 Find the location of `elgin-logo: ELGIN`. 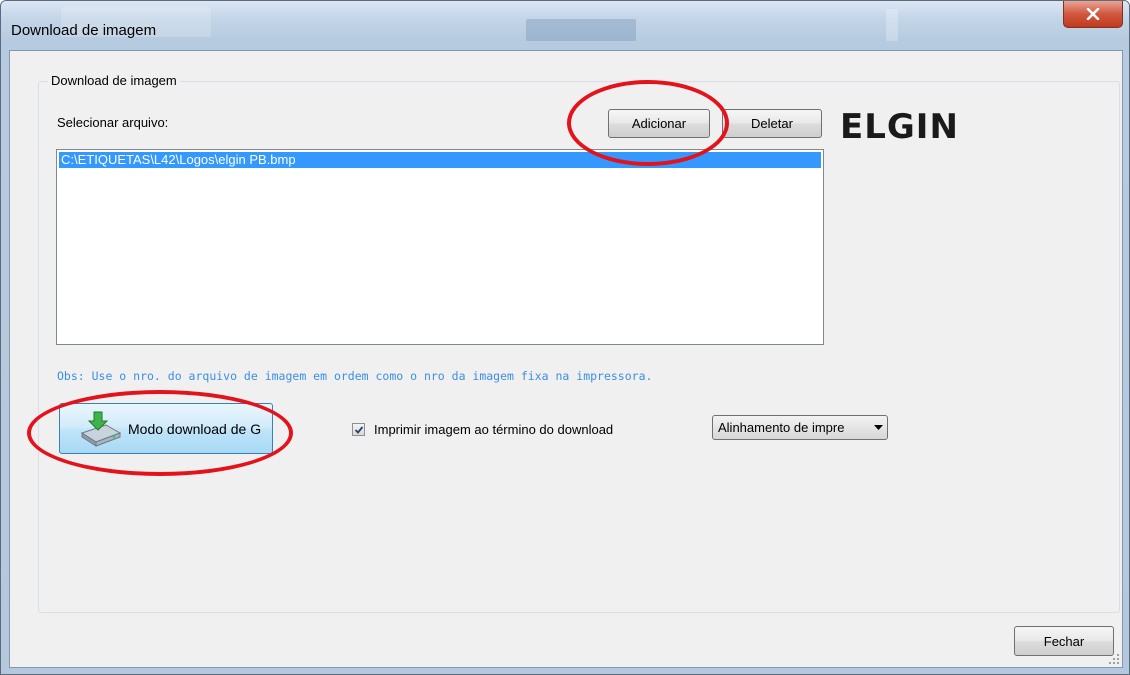

elgin-logo: ELGIN is located at coordinates (899, 127).